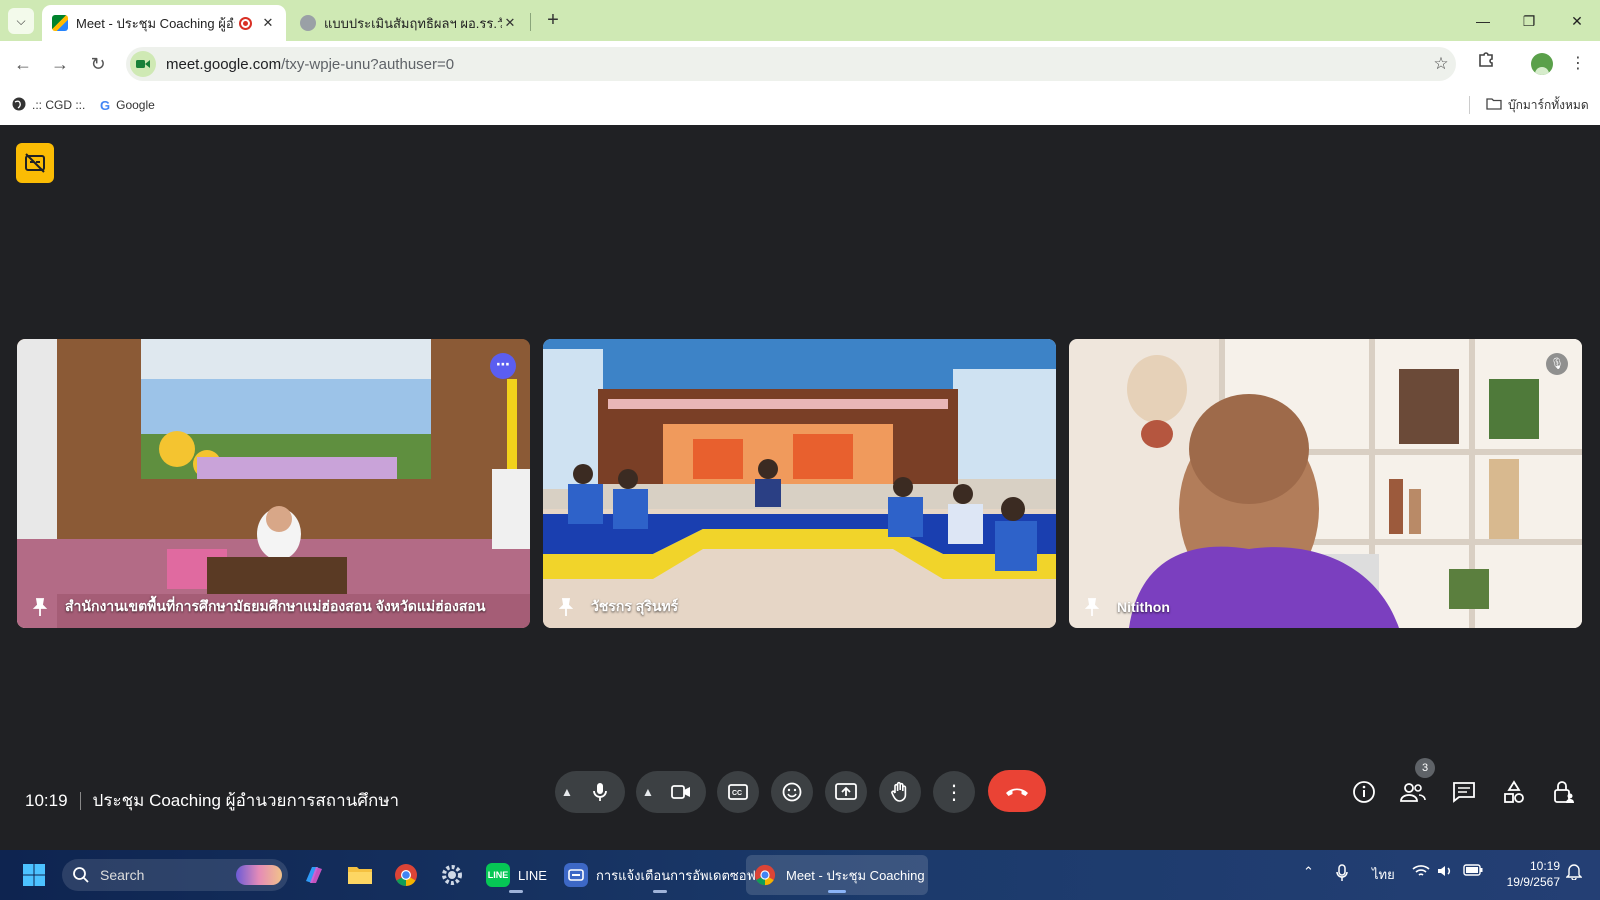 The height and width of the screenshot is (900, 1600). Describe the element at coordinates (80, 800) in the screenshot. I see `divider` at that location.